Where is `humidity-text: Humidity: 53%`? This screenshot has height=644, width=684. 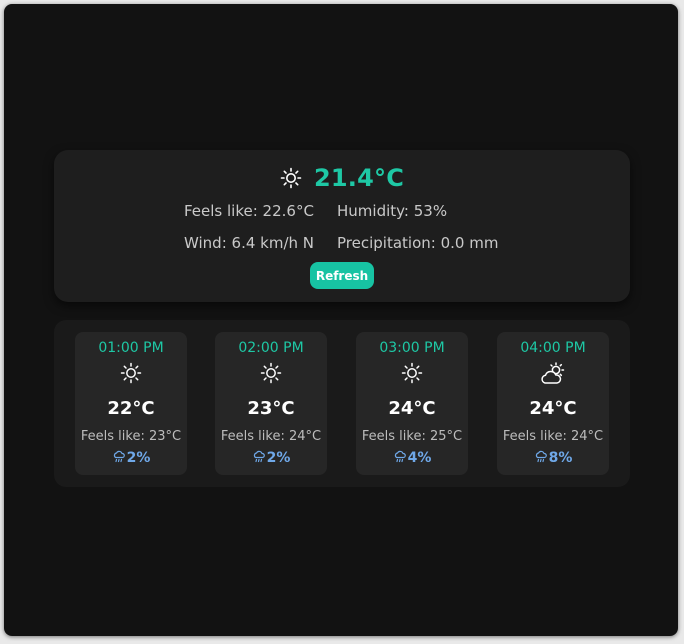
humidity-text: Humidity: 53% is located at coordinates (392, 211).